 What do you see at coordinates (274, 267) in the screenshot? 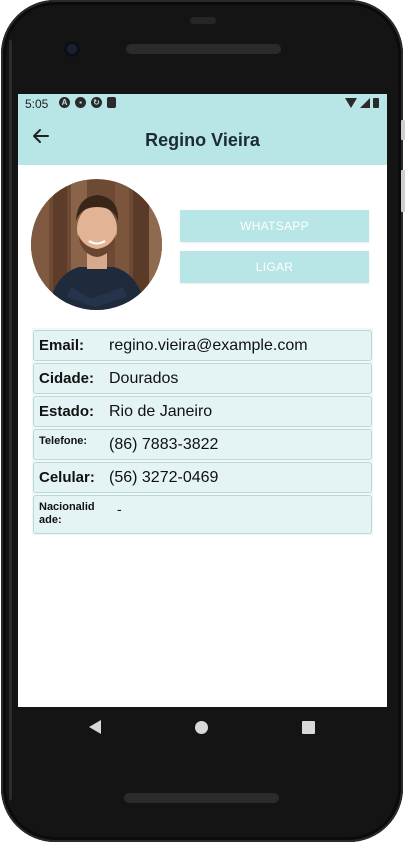
I see `call-button: LIGAR` at bounding box center [274, 267].